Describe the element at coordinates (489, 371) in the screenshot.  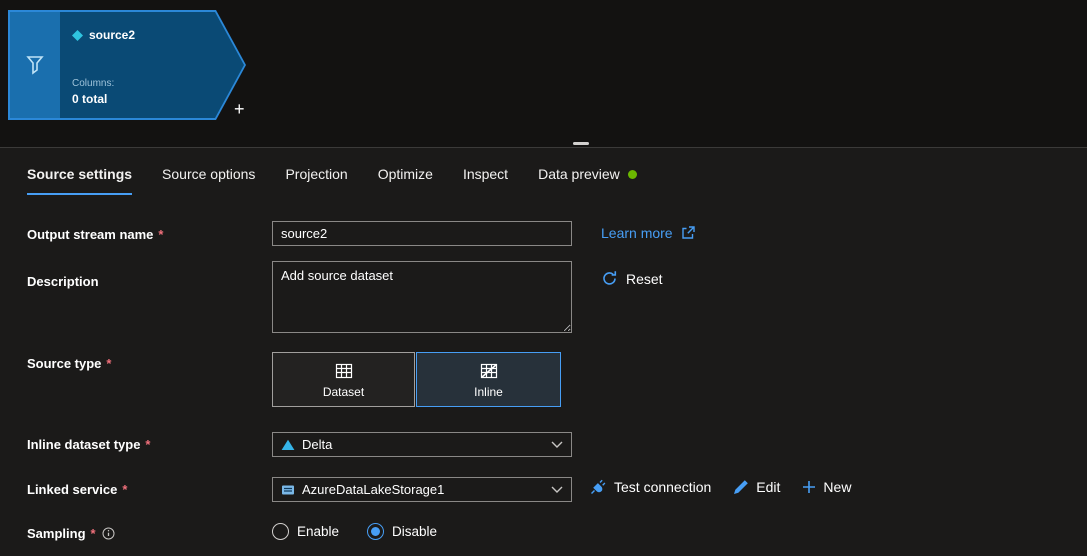
I see `table-slash-icon` at that location.